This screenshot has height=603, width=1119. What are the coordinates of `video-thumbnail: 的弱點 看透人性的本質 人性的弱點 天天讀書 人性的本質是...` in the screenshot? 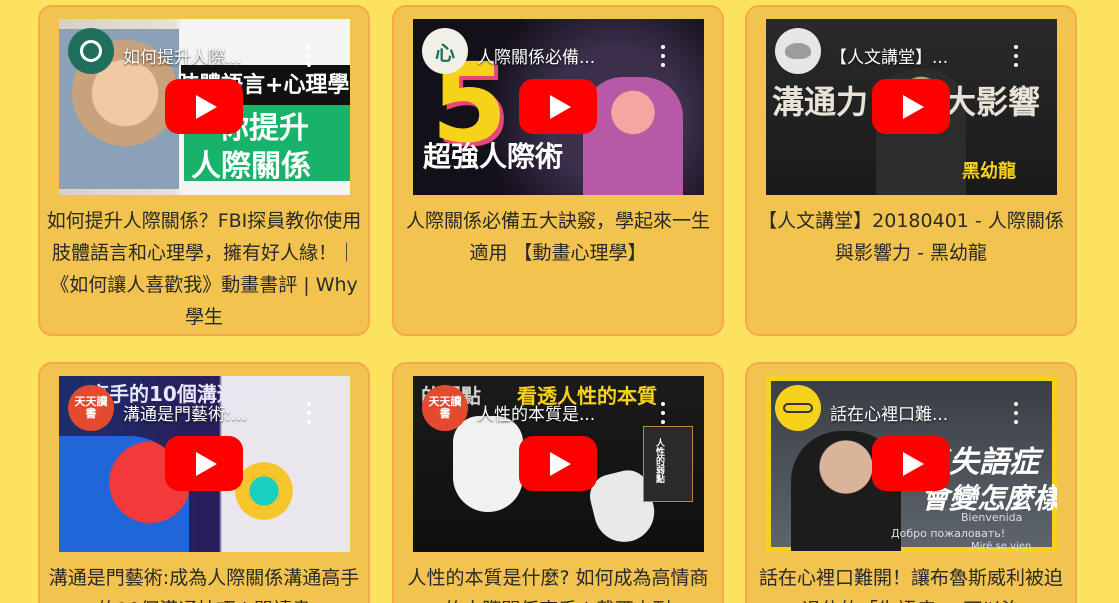 It's located at (558, 464).